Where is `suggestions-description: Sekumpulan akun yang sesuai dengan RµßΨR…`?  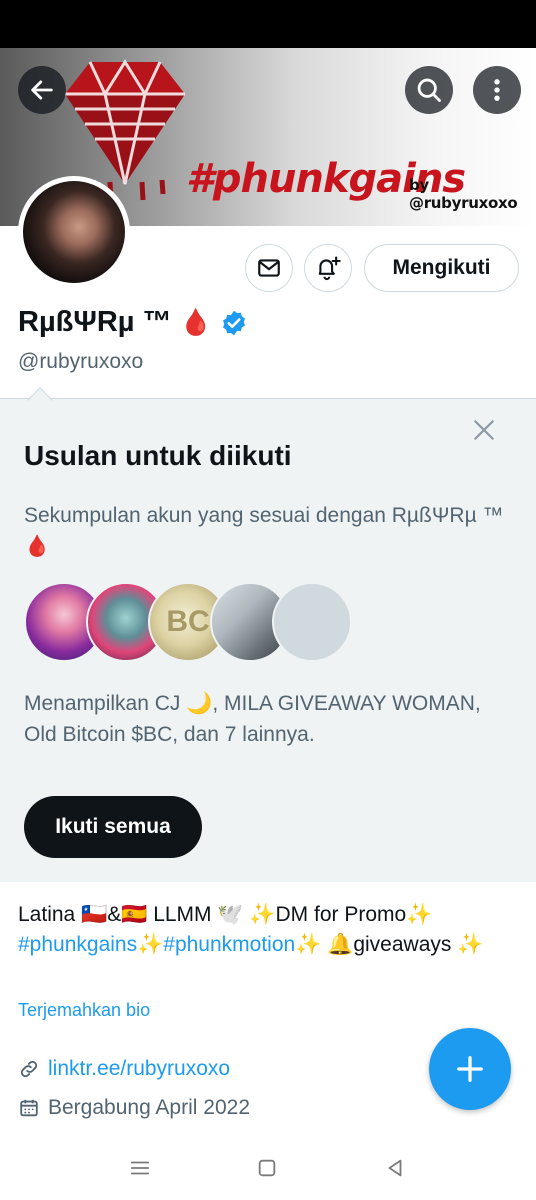 suggestions-description: Sekumpulan akun yang sesuai dengan RµßΨR… is located at coordinates (264, 531).